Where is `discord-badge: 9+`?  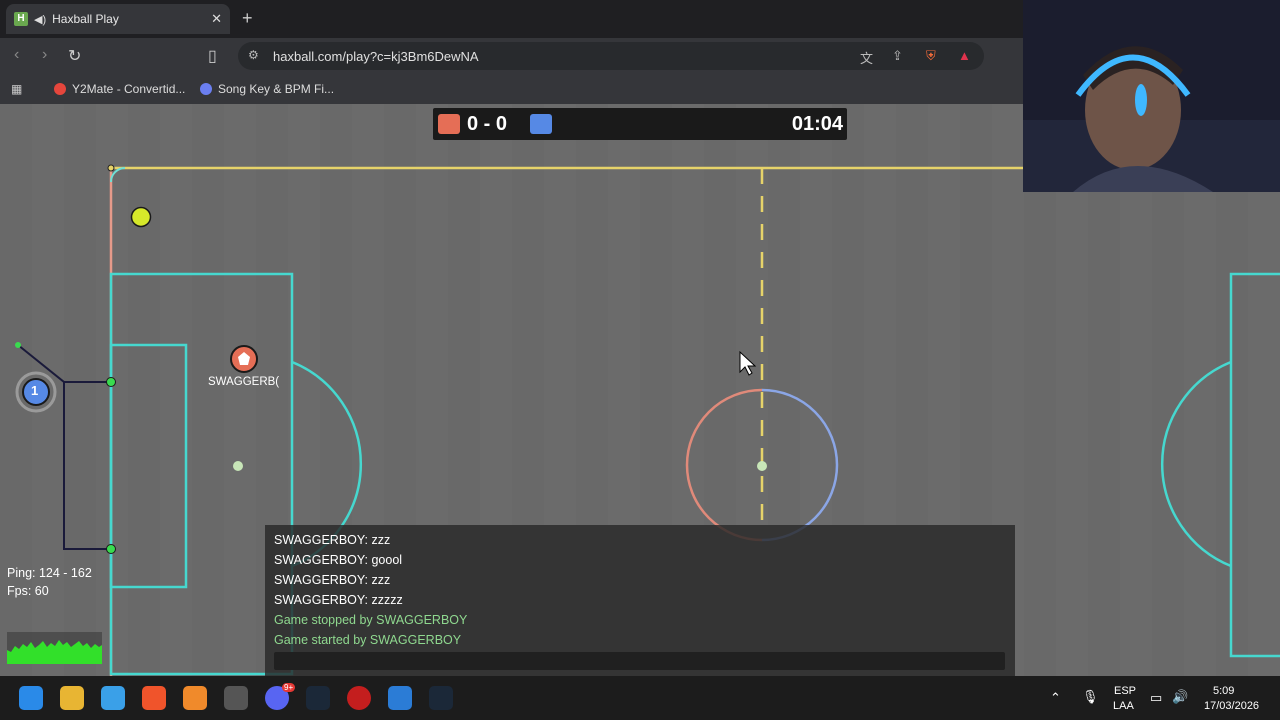
discord-badge: 9+ is located at coordinates (289, 687).